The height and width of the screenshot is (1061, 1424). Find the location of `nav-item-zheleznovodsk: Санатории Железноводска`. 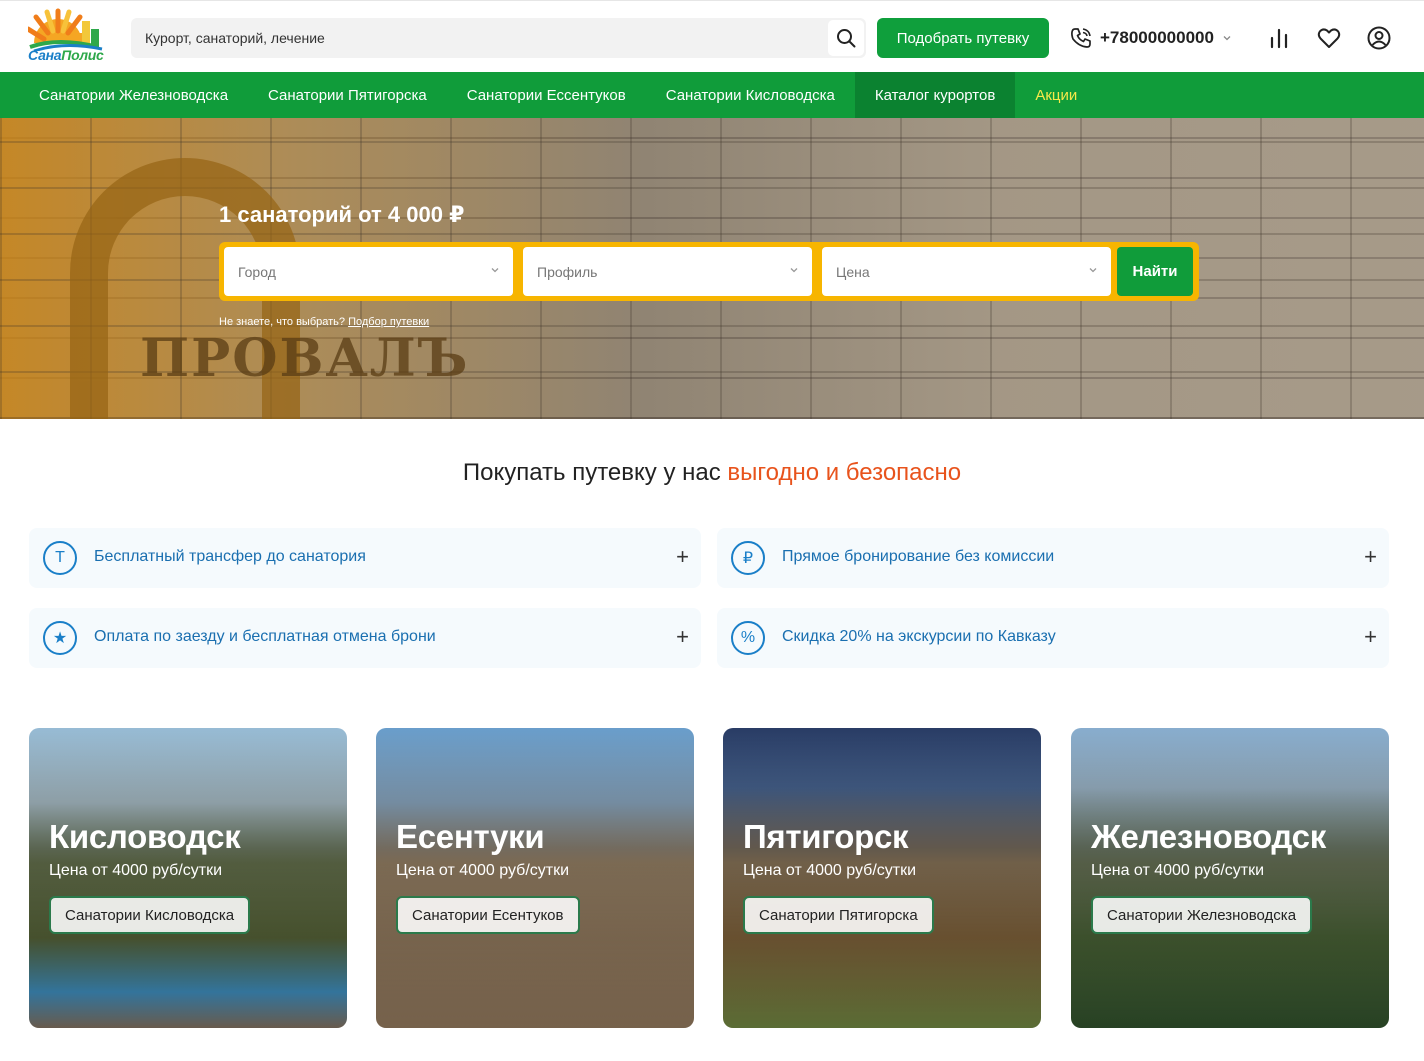

nav-item-zheleznovodsk: Санатории Железноводска is located at coordinates (133, 95).